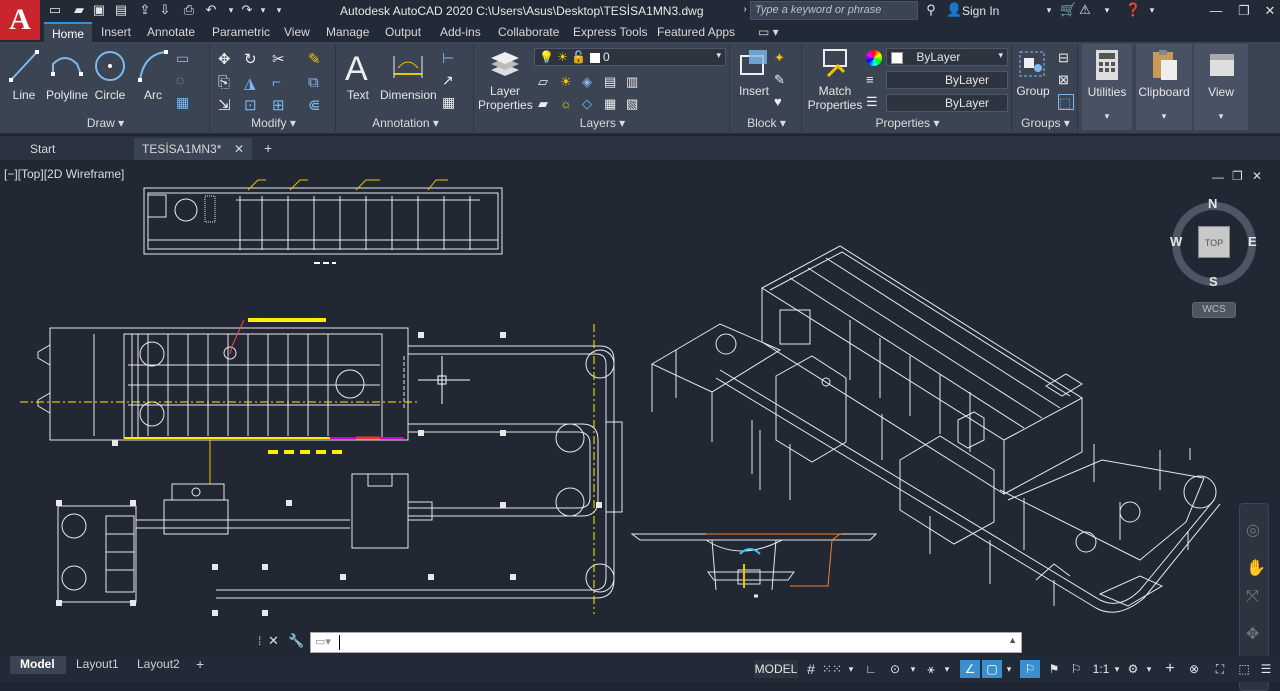 This screenshot has height=691, width=1280. What do you see at coordinates (1266, 669) in the screenshot?
I see `customization-menu-icon: ☰` at bounding box center [1266, 669].